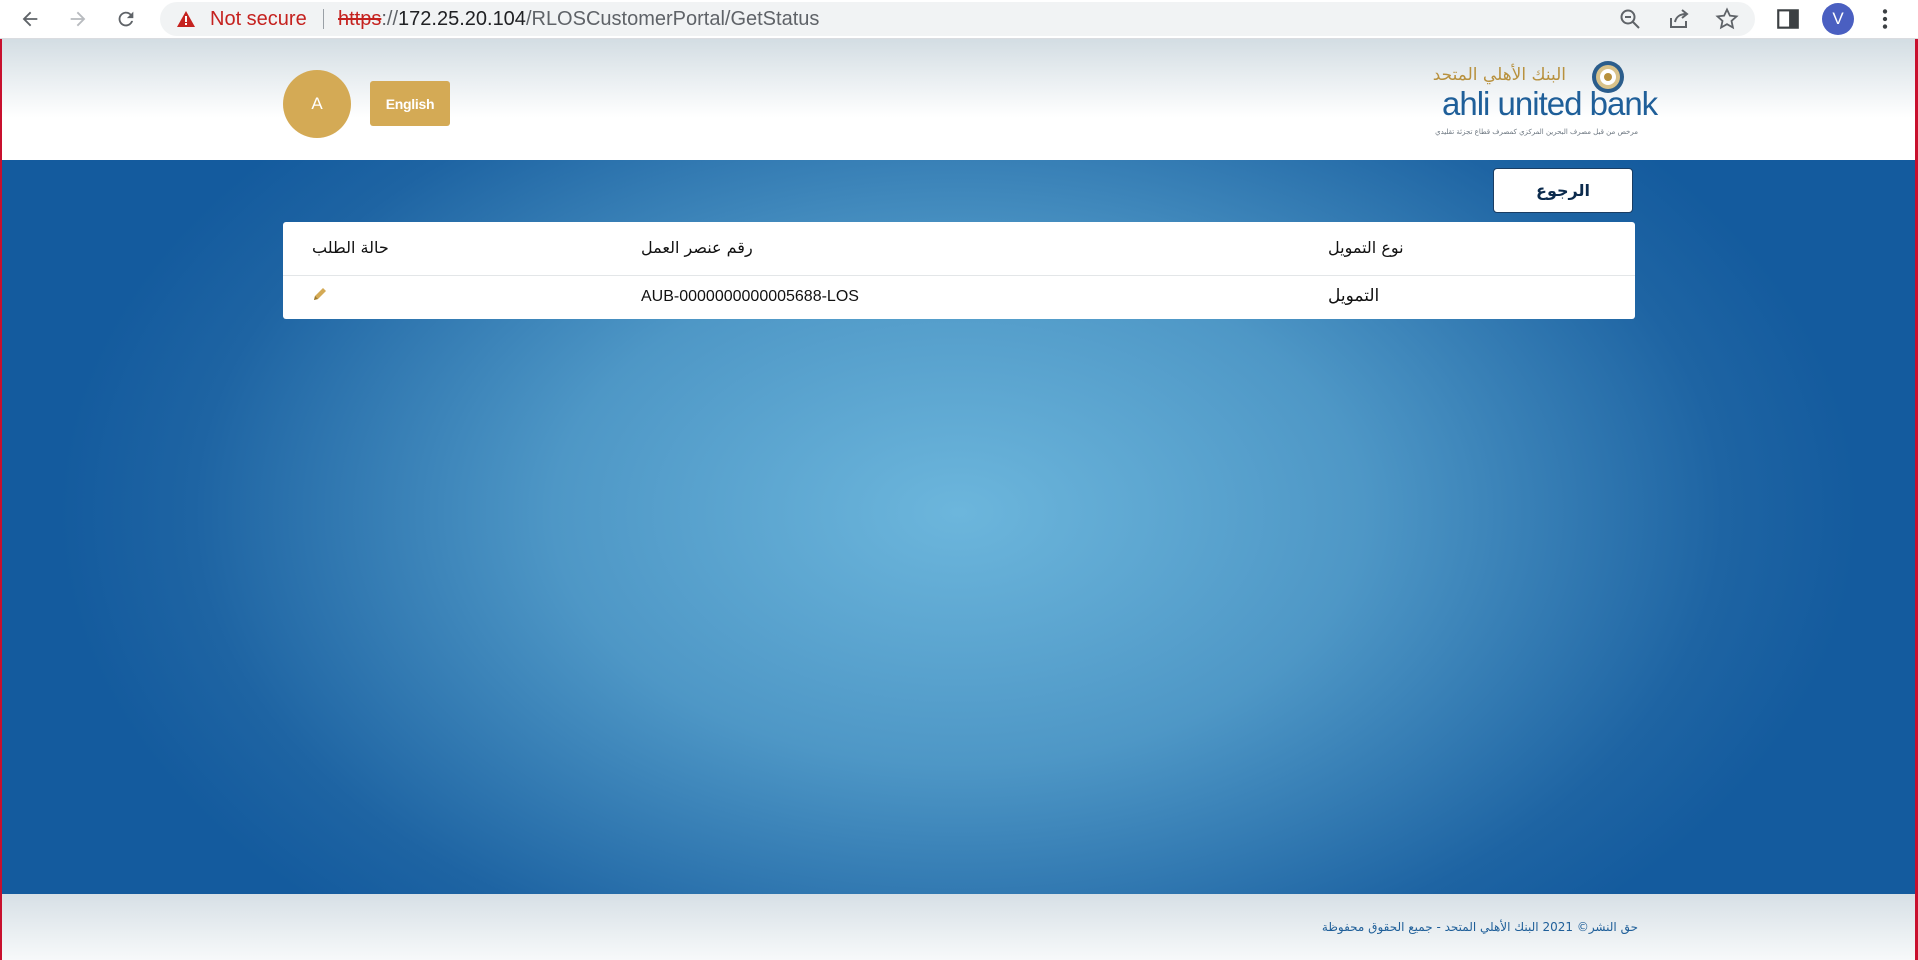 Image resolution: width=1918 pixels, height=960 pixels. I want to click on zoom-out-icon, so click(1630, 19).